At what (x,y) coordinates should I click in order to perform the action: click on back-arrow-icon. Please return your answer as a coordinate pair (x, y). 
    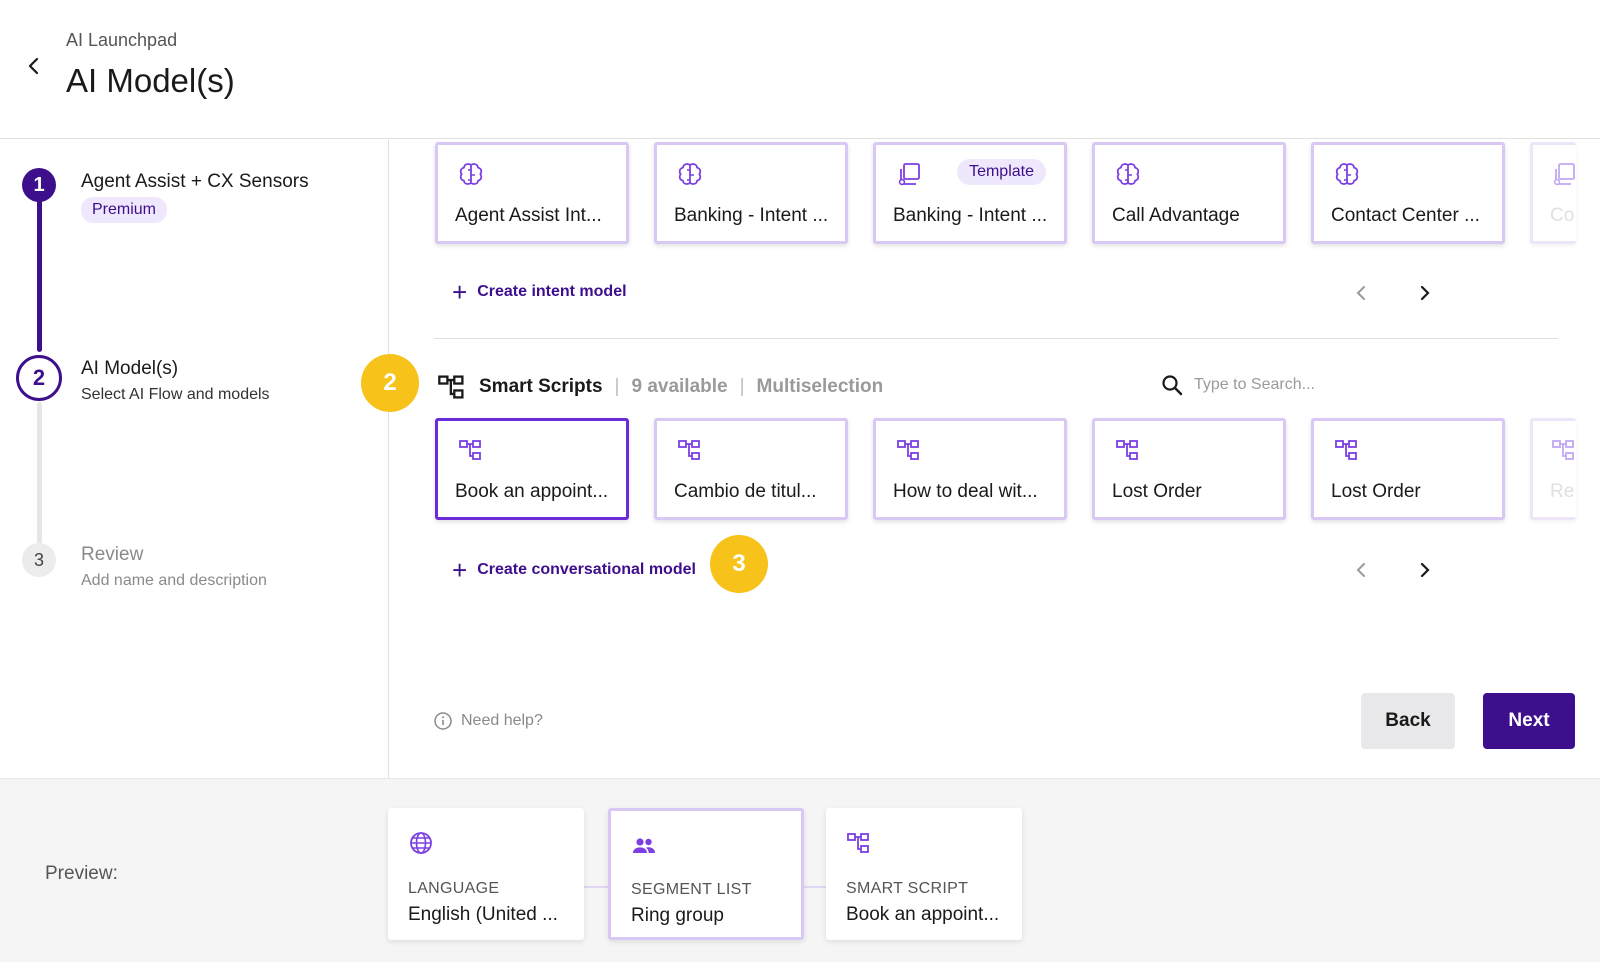
    Looking at the image, I should click on (34, 66).